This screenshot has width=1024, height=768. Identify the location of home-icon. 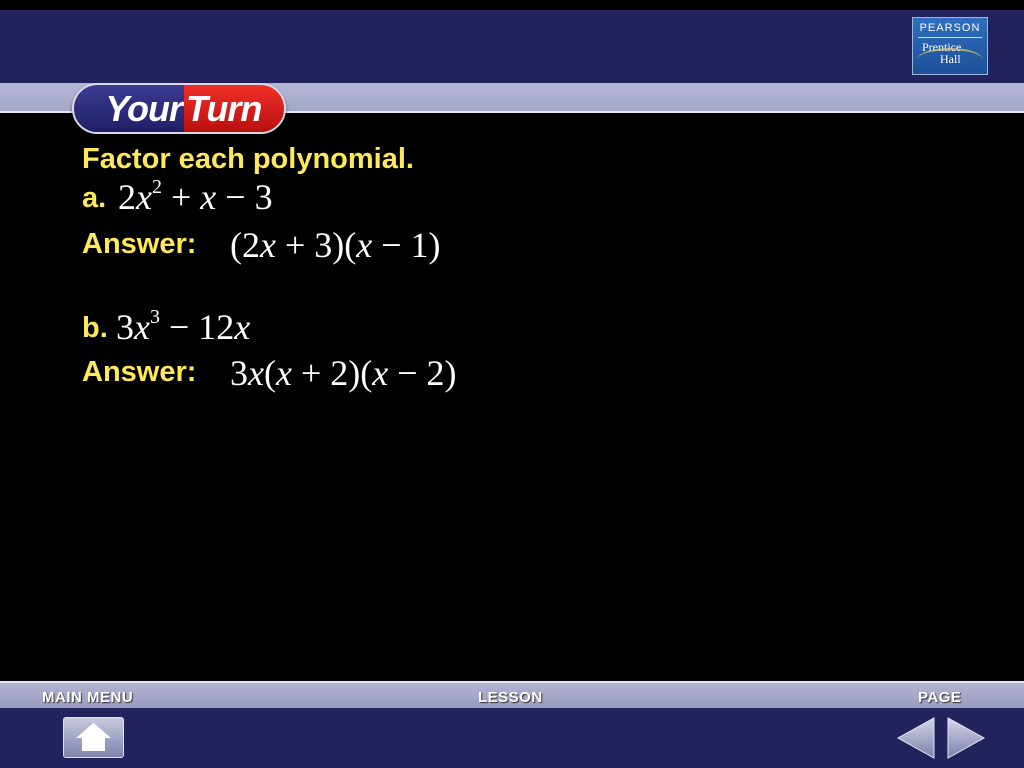
(93, 737).